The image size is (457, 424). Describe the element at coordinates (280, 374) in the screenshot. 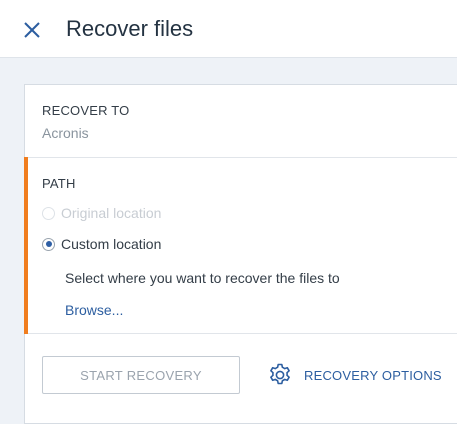

I see `gear-icon` at that location.